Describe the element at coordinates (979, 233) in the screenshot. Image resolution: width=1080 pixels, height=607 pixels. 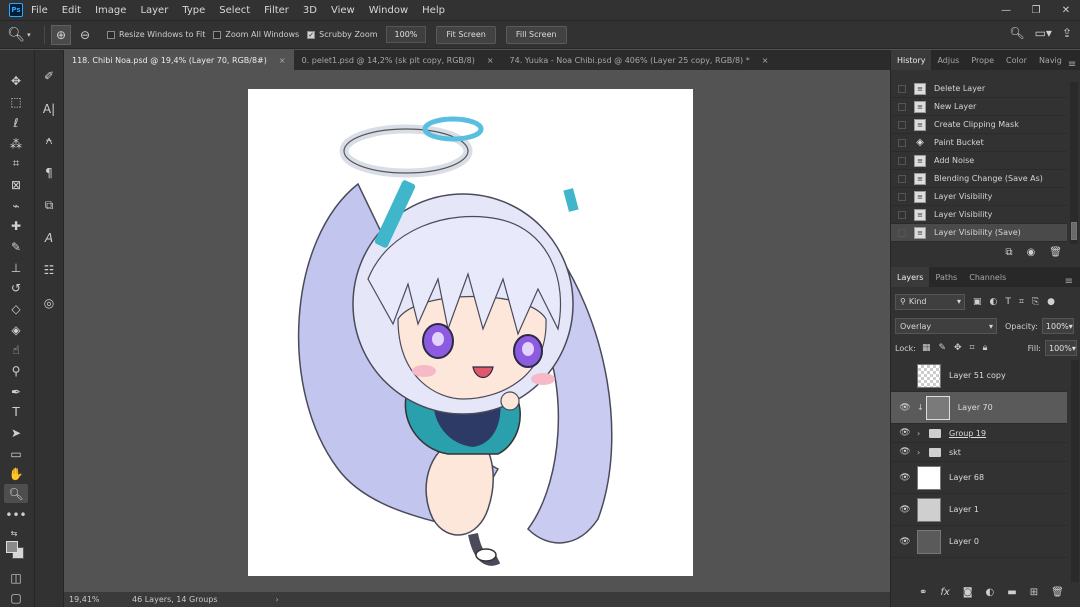
I see `history-item-current: ≡ Layer Visibility (Save)` at that location.